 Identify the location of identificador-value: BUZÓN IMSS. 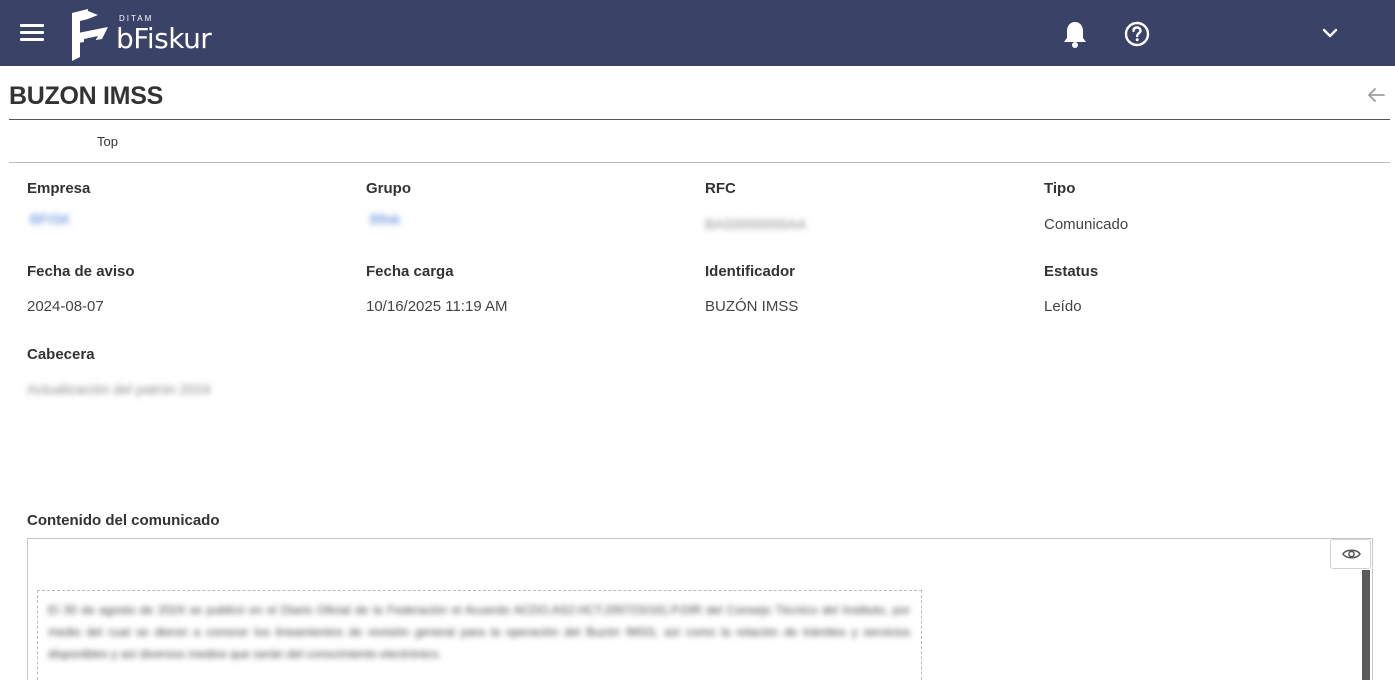
(752, 306).